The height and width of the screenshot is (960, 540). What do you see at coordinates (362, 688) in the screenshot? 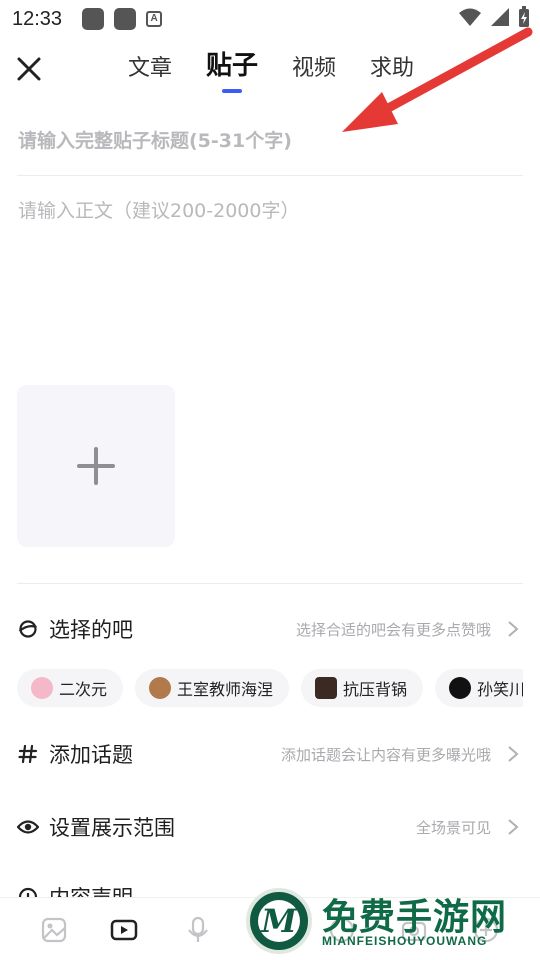
I see `bar-chip: 抗压背锅` at bounding box center [362, 688].